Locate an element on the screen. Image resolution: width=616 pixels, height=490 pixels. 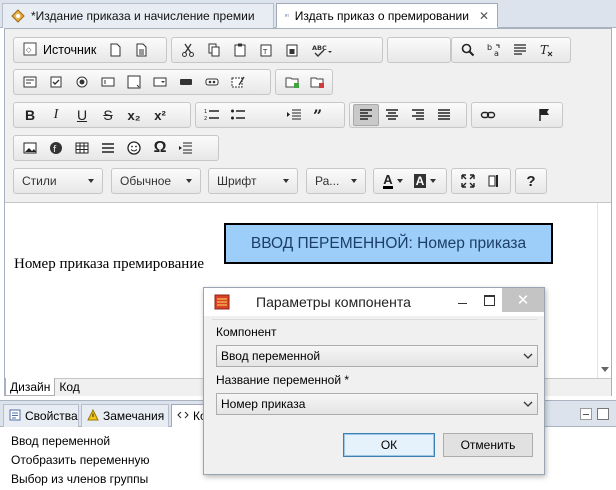
tab-izdanie-prikaza: *Издание приказа и начисление премии is located at coordinates (138, 15).